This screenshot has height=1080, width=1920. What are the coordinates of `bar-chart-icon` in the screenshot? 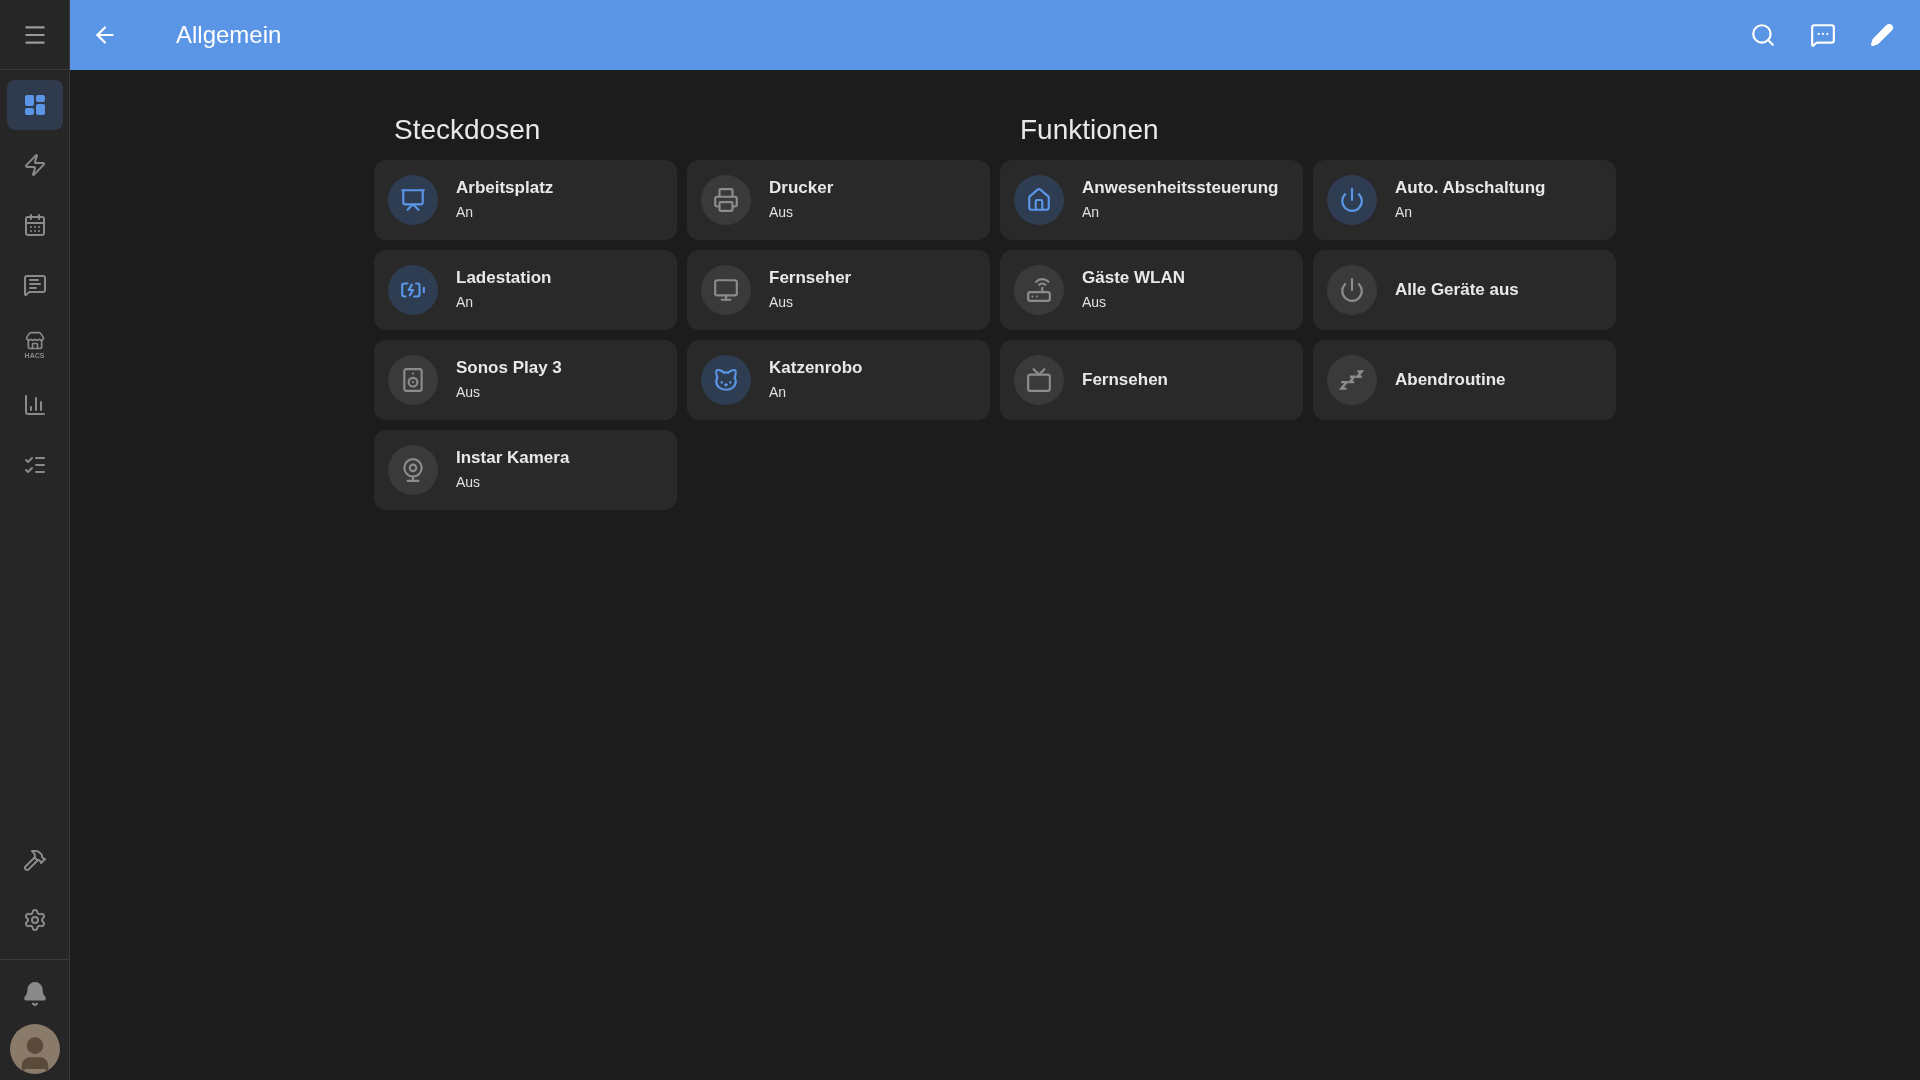 It's located at (34, 405).